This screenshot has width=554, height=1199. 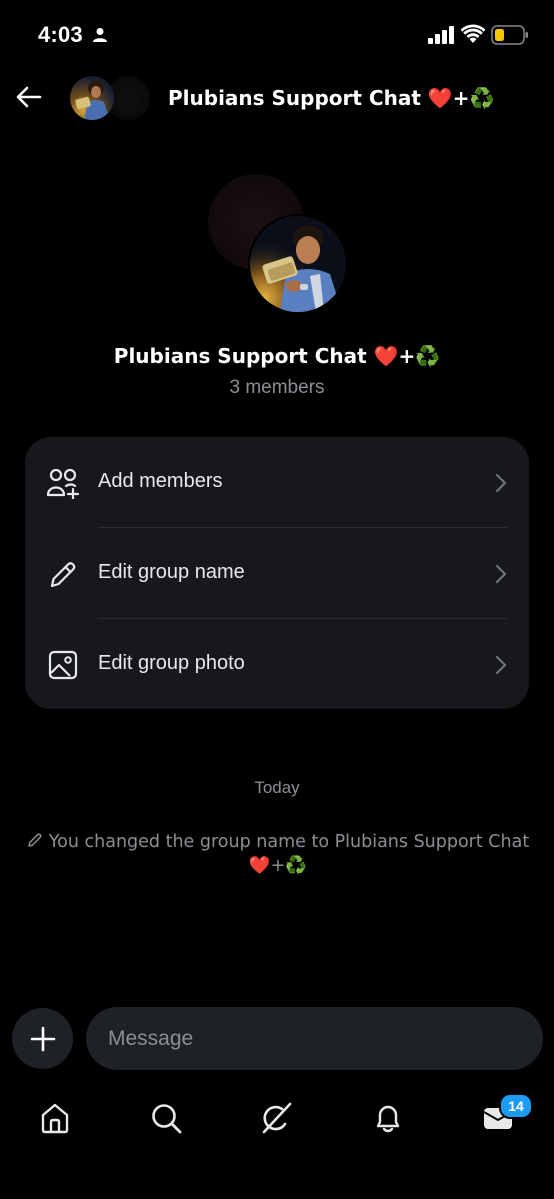 I want to click on image-icon, so click(x=63, y=665).